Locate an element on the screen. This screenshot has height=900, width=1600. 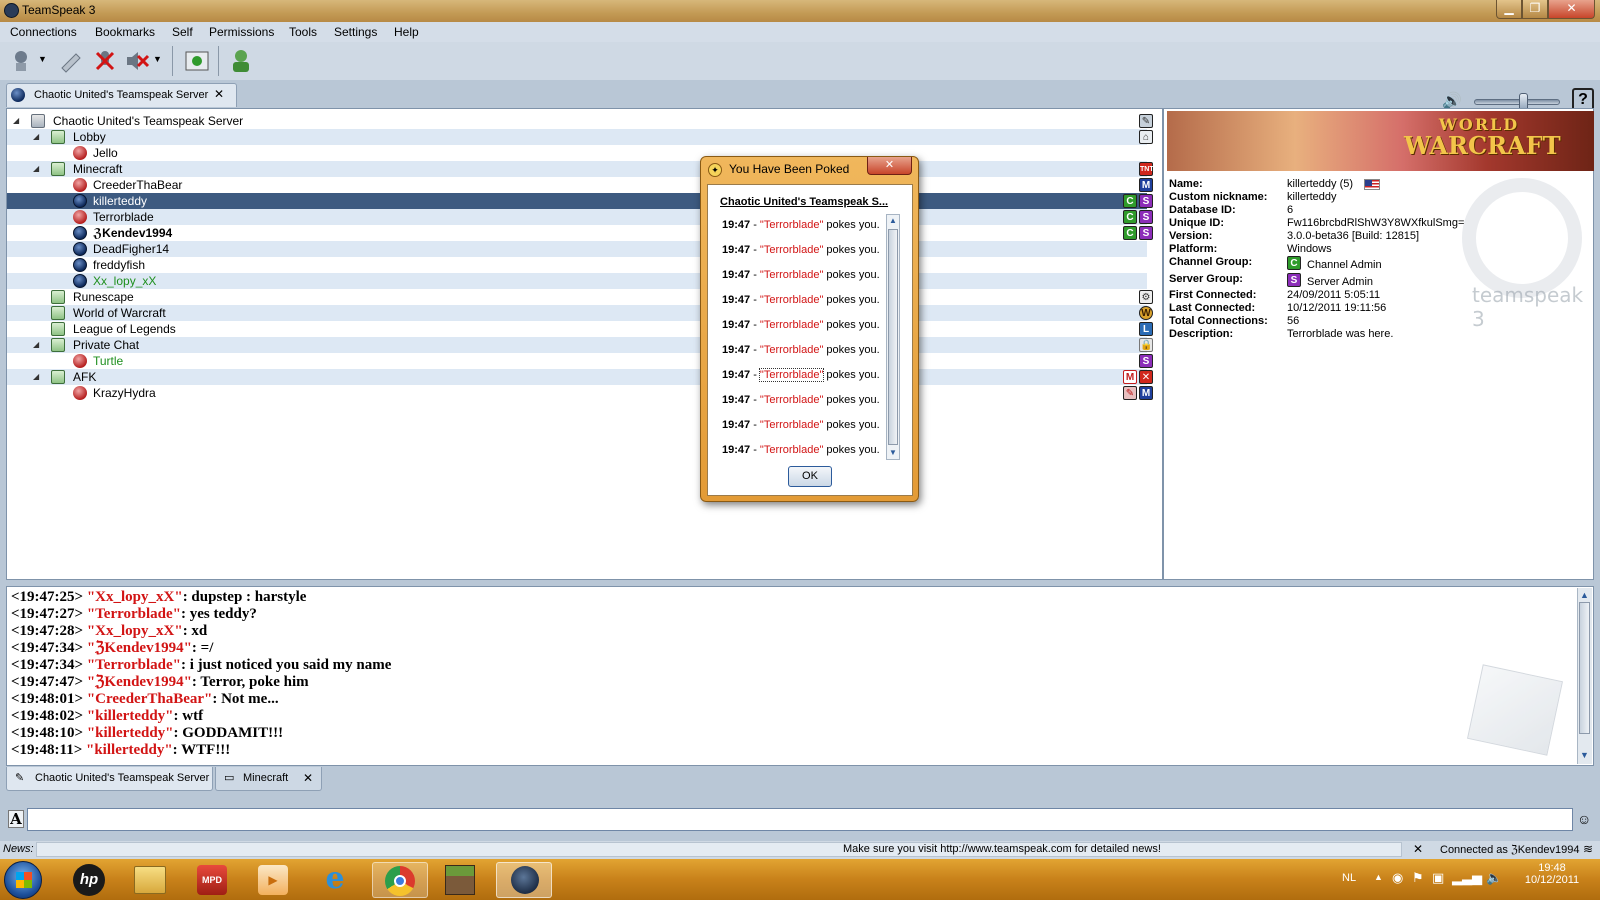
chat-line: <19:47:28> "Xx_lopy_xX": xd is located at coordinates (109, 631).